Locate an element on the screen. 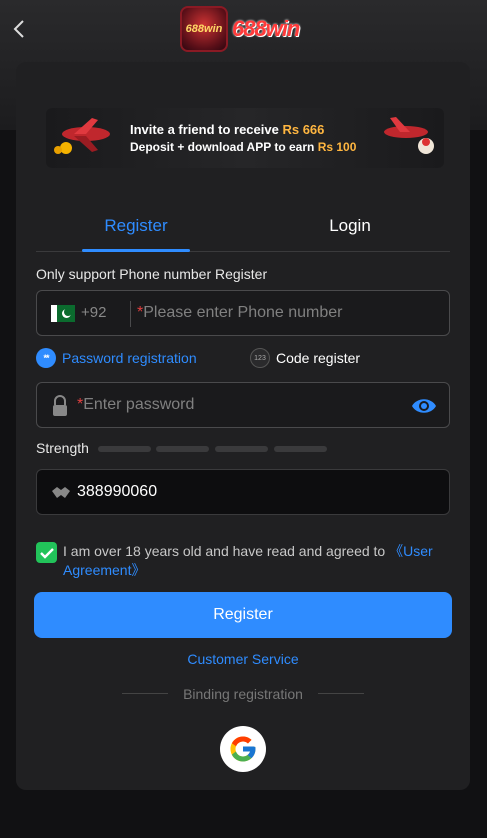  password-field: *Enter password is located at coordinates (243, 405).